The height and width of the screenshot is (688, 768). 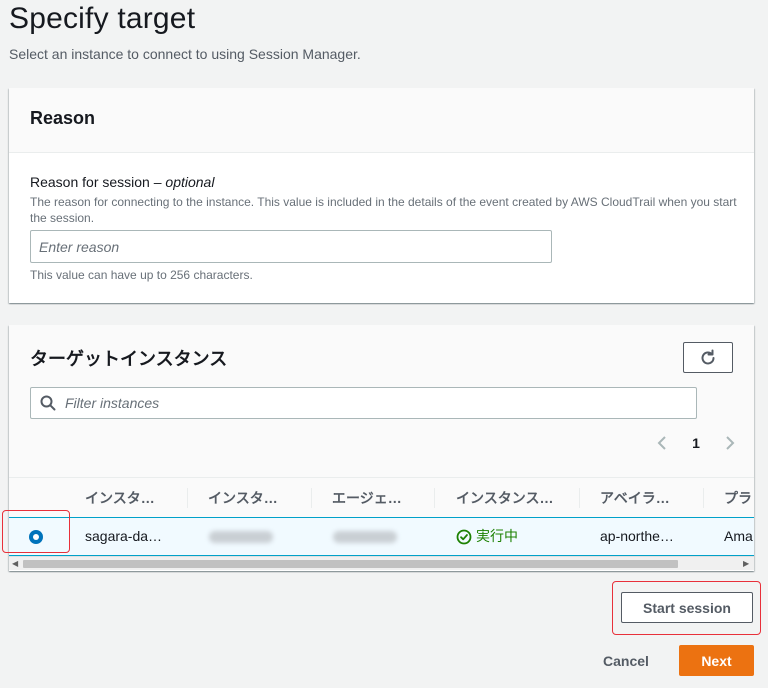 What do you see at coordinates (662, 443) in the screenshot?
I see `chevron-left-icon` at bounding box center [662, 443].